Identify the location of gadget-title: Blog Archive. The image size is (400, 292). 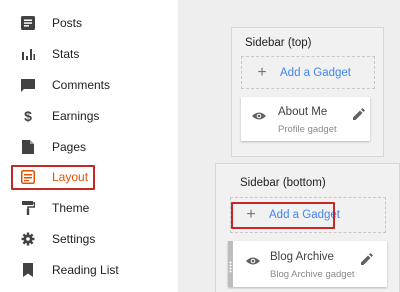
(302, 257).